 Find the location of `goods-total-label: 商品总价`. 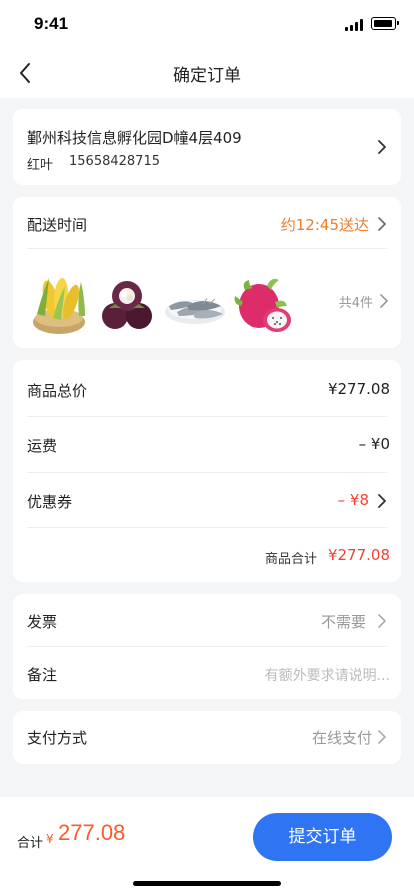

goods-total-label: 商品总价 is located at coordinates (57, 391).